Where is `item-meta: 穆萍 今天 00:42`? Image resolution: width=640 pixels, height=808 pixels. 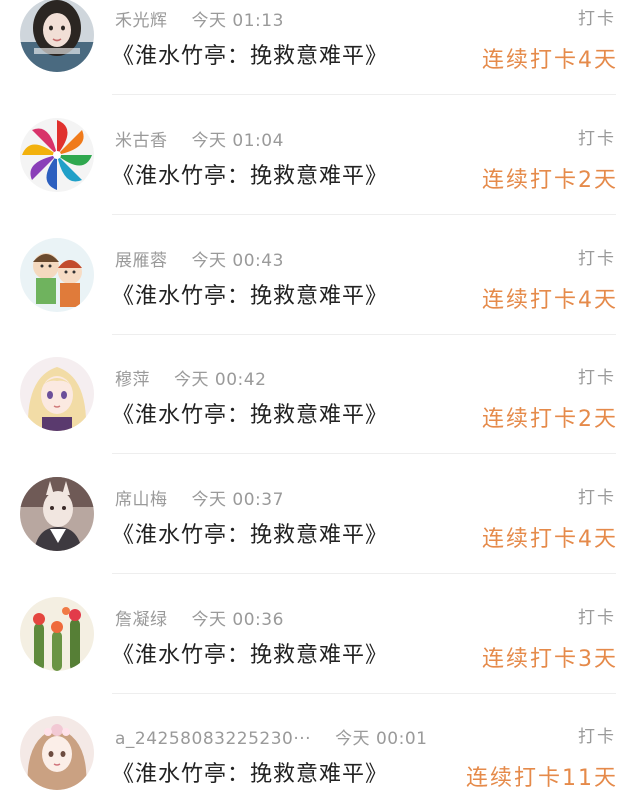 item-meta: 穆萍 今天 00:42 is located at coordinates (190, 379).